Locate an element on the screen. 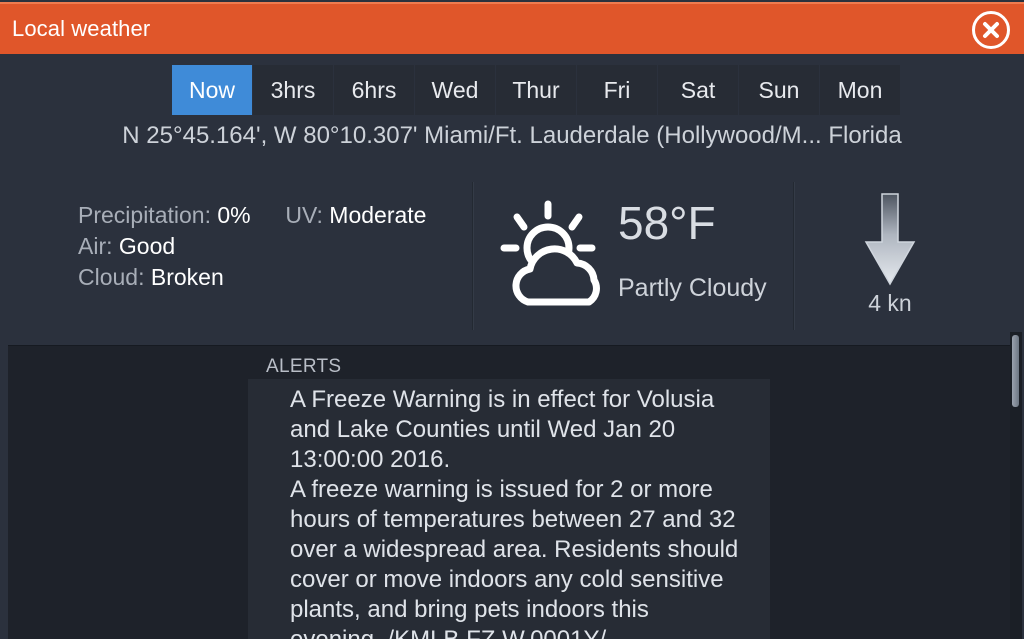 The image size is (1024, 639). tab-label: Thur is located at coordinates (536, 89).